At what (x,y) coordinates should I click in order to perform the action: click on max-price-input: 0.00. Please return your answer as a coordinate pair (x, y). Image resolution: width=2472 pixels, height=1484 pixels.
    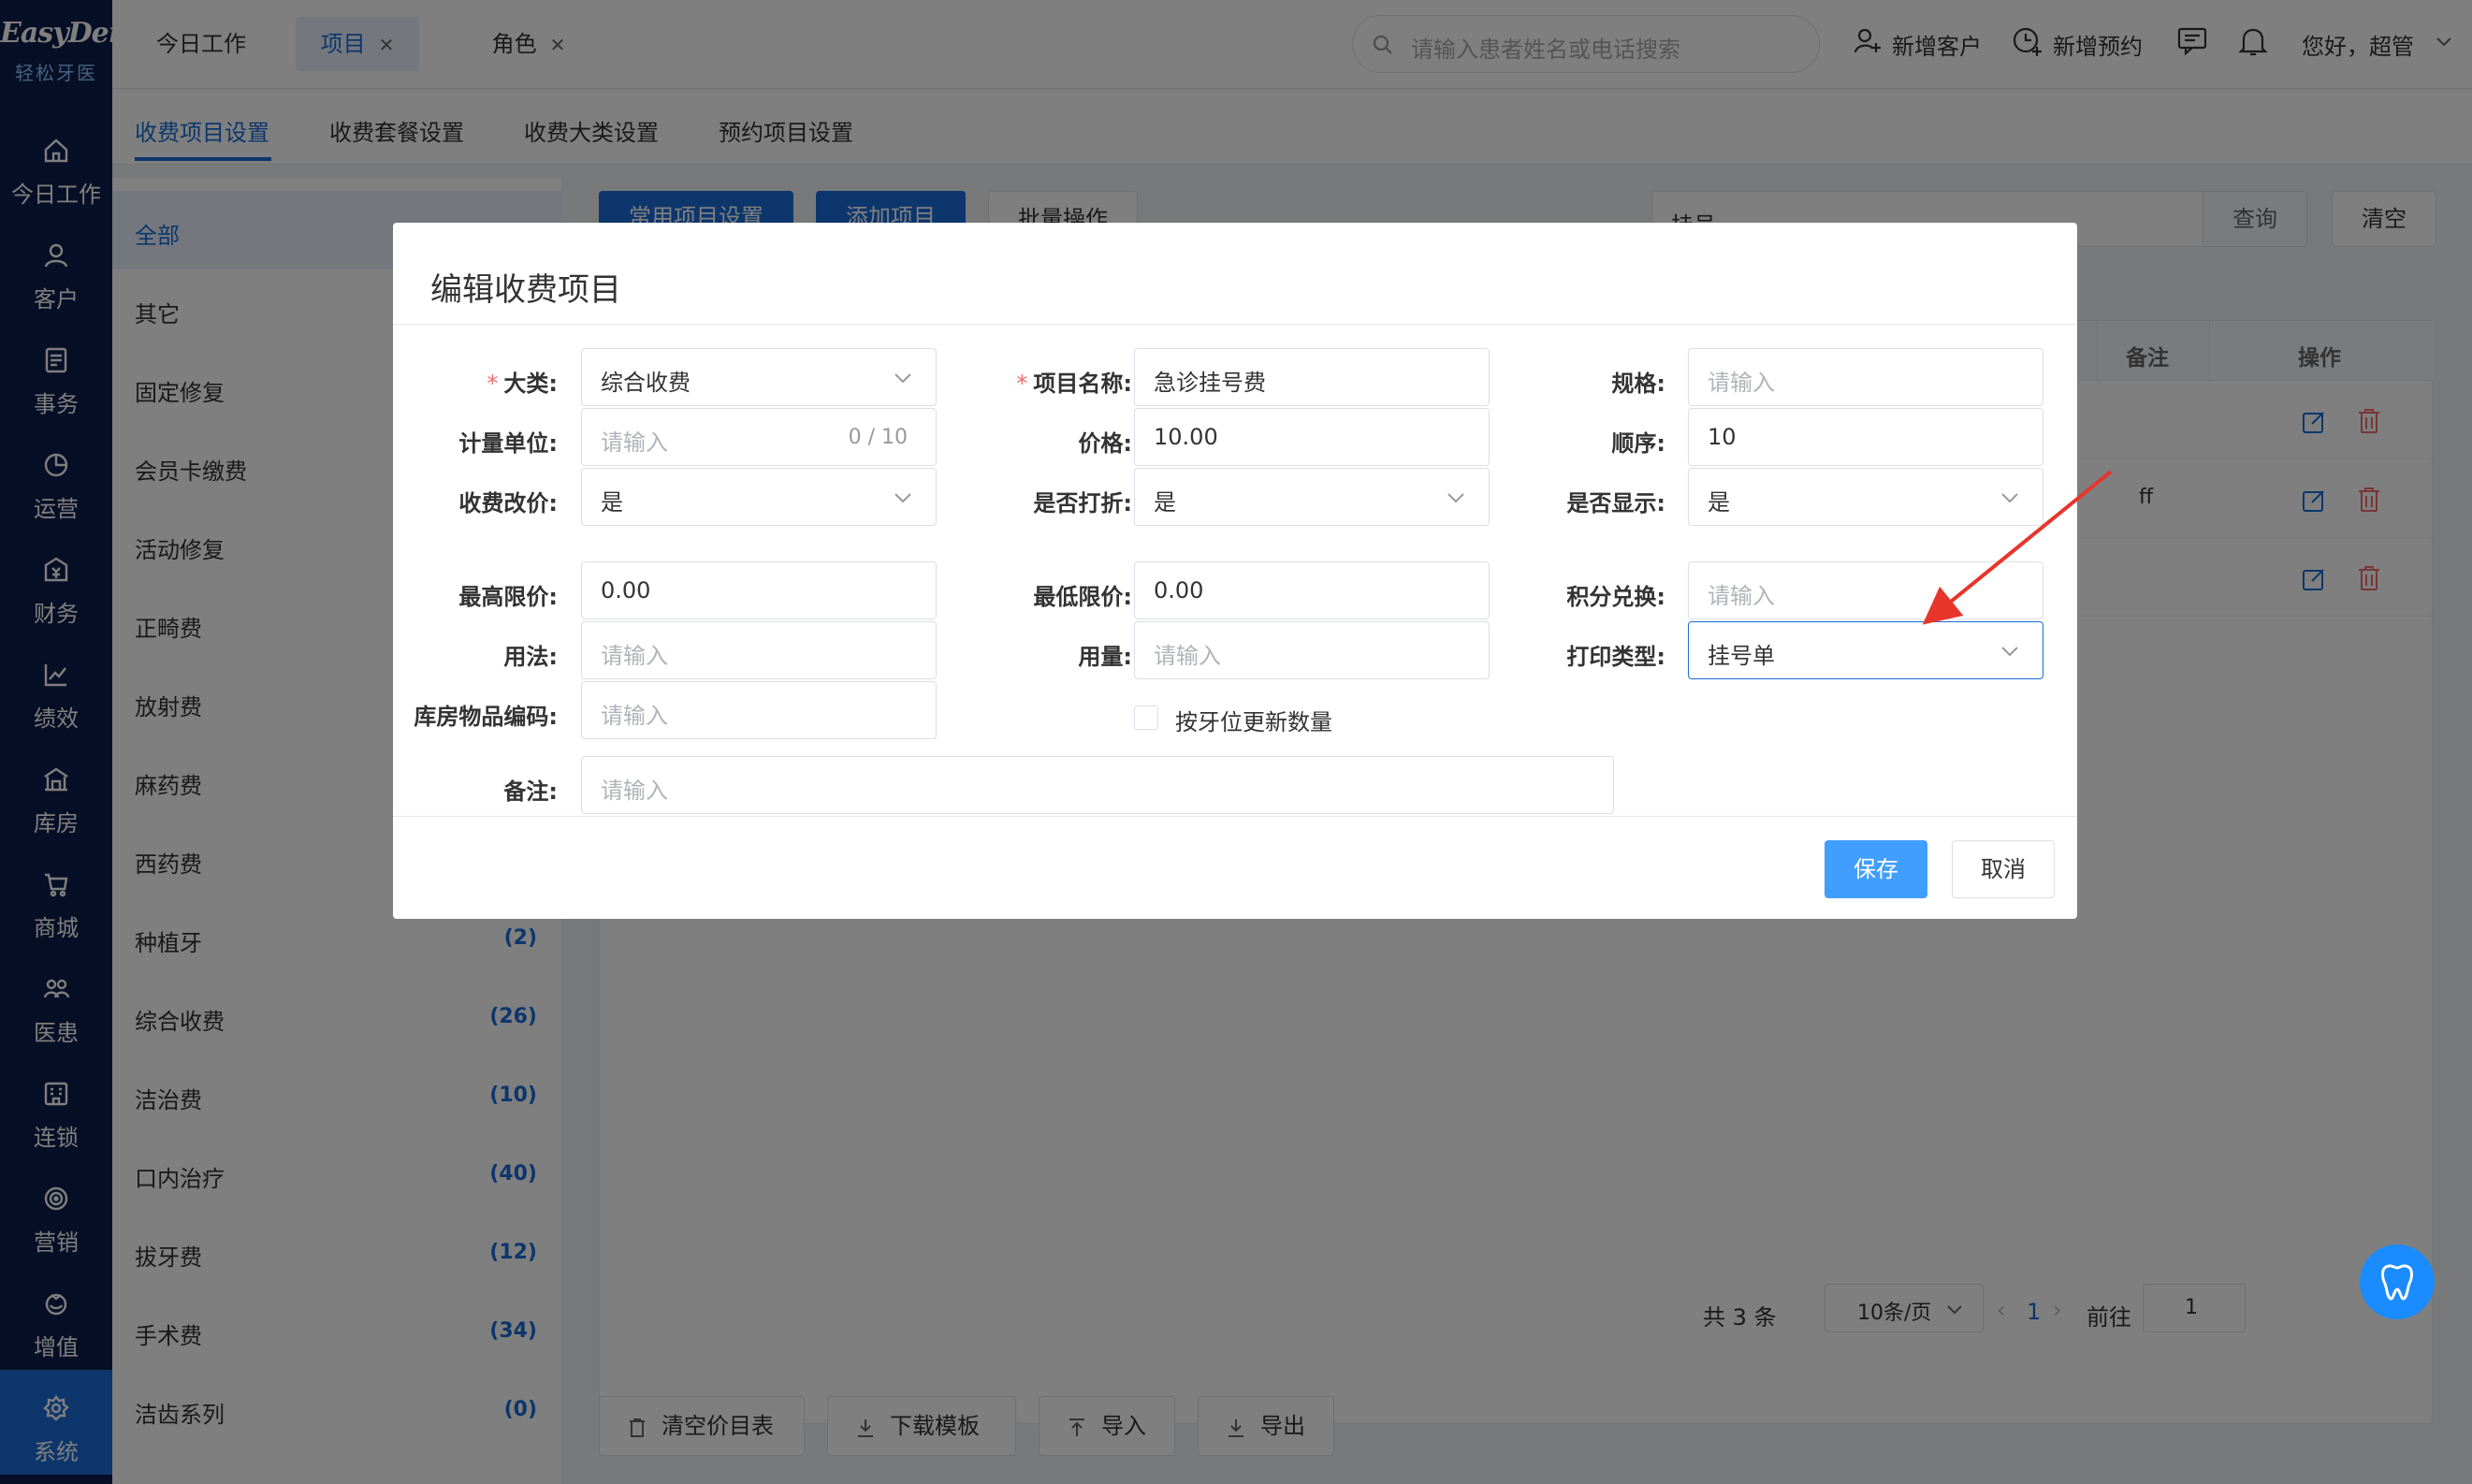
    Looking at the image, I should click on (759, 590).